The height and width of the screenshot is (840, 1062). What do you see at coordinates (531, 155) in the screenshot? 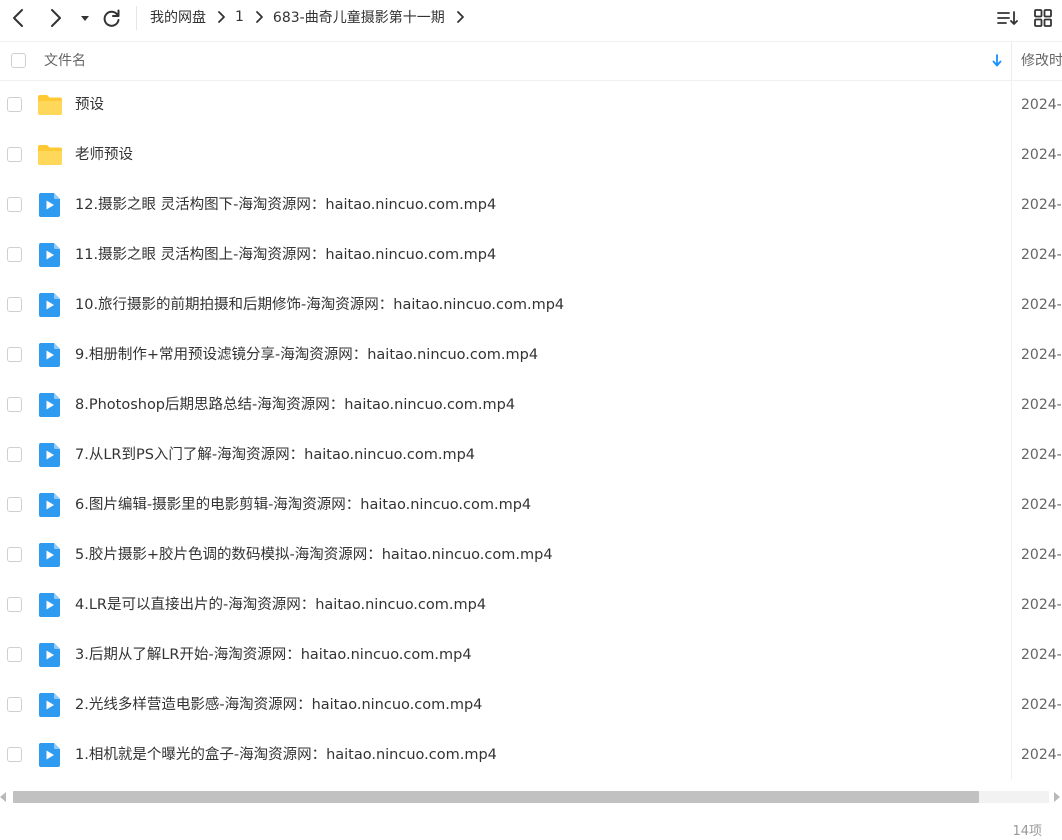
I see `folder-row: 老师预设 2024-` at bounding box center [531, 155].